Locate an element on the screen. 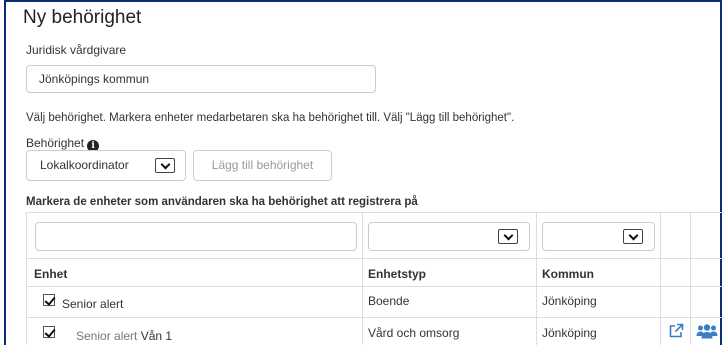  column-header-enhetstyp: Enhetstyp is located at coordinates (397, 274).